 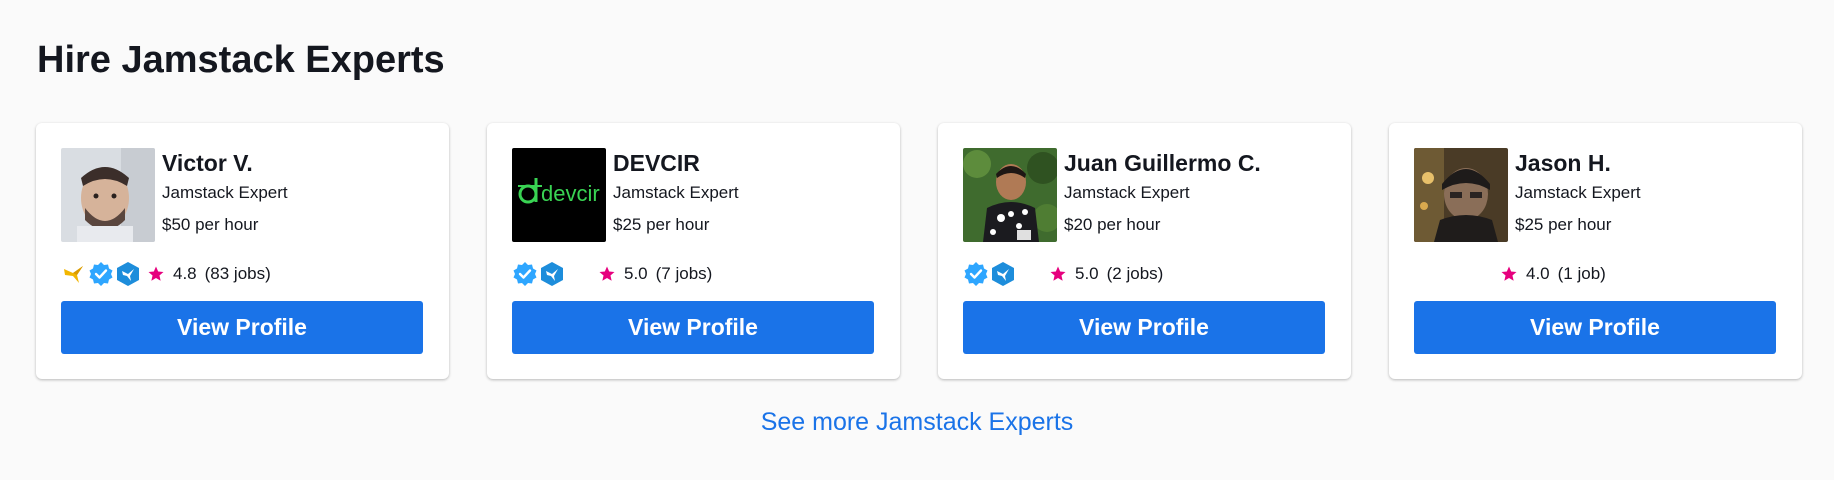 I want to click on avatar: devcir, so click(x=559, y=195).